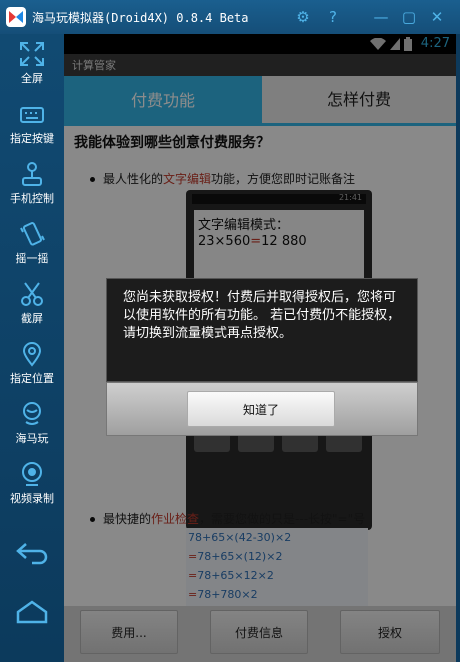  Describe the element at coordinates (437, 17) in the screenshot. I see `close-icon: ✕` at that location.